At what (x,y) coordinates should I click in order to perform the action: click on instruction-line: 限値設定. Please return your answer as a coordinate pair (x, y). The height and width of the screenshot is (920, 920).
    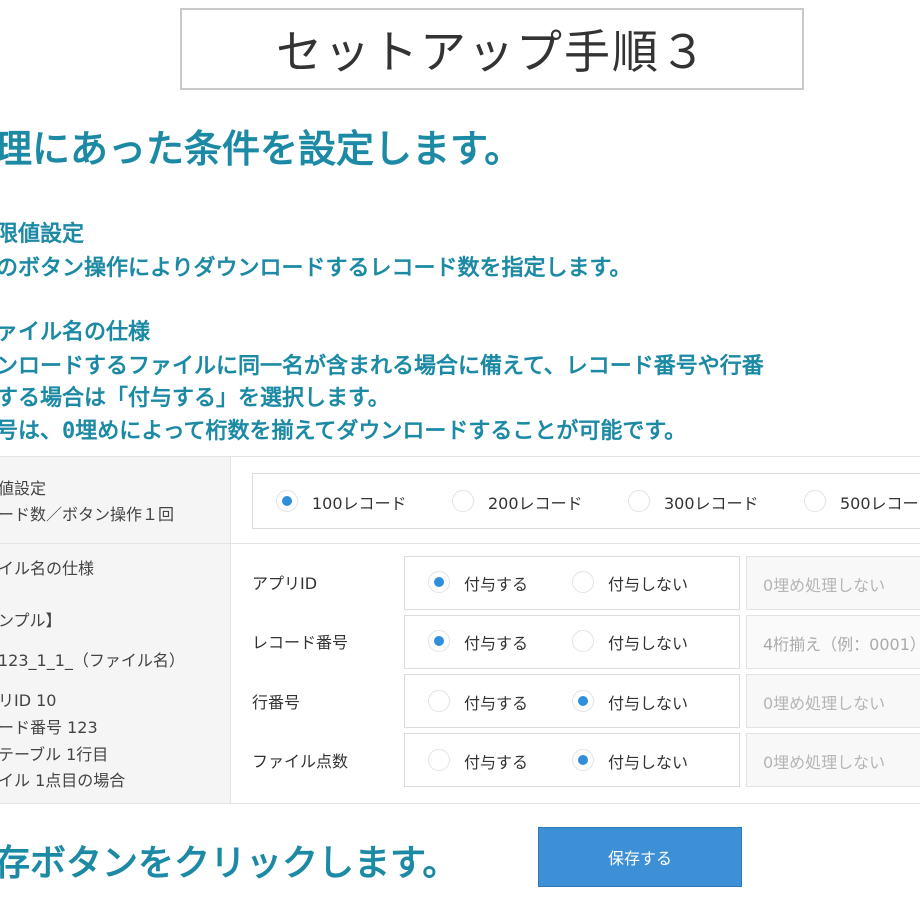
    Looking at the image, I should click on (42, 234).